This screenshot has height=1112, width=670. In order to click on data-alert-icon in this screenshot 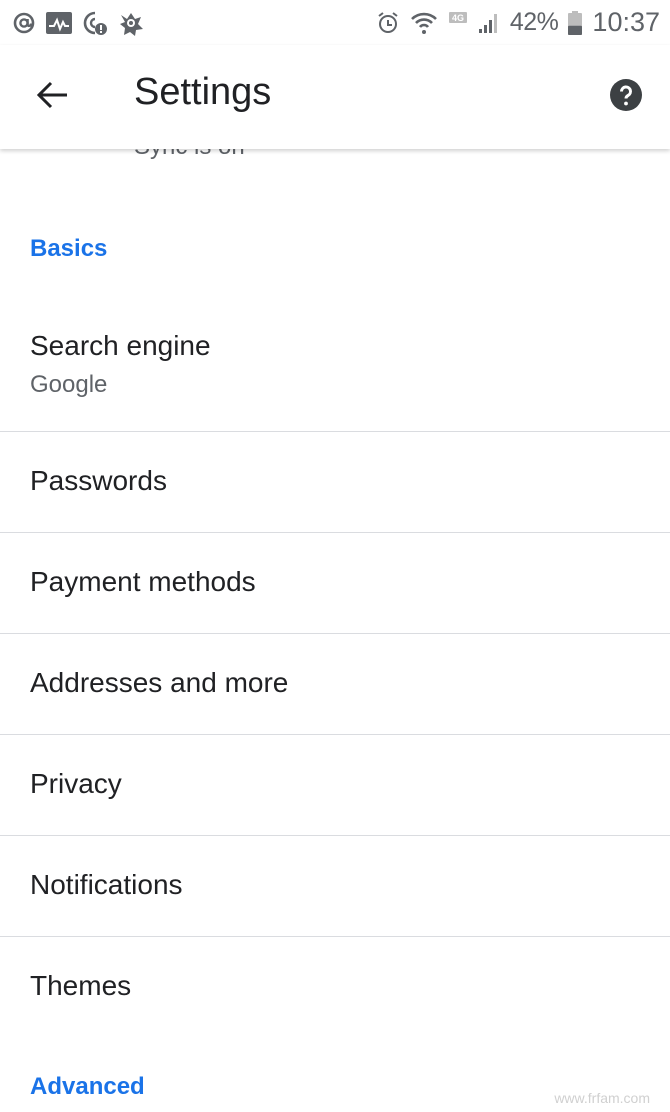, I will do `click(95, 23)`.